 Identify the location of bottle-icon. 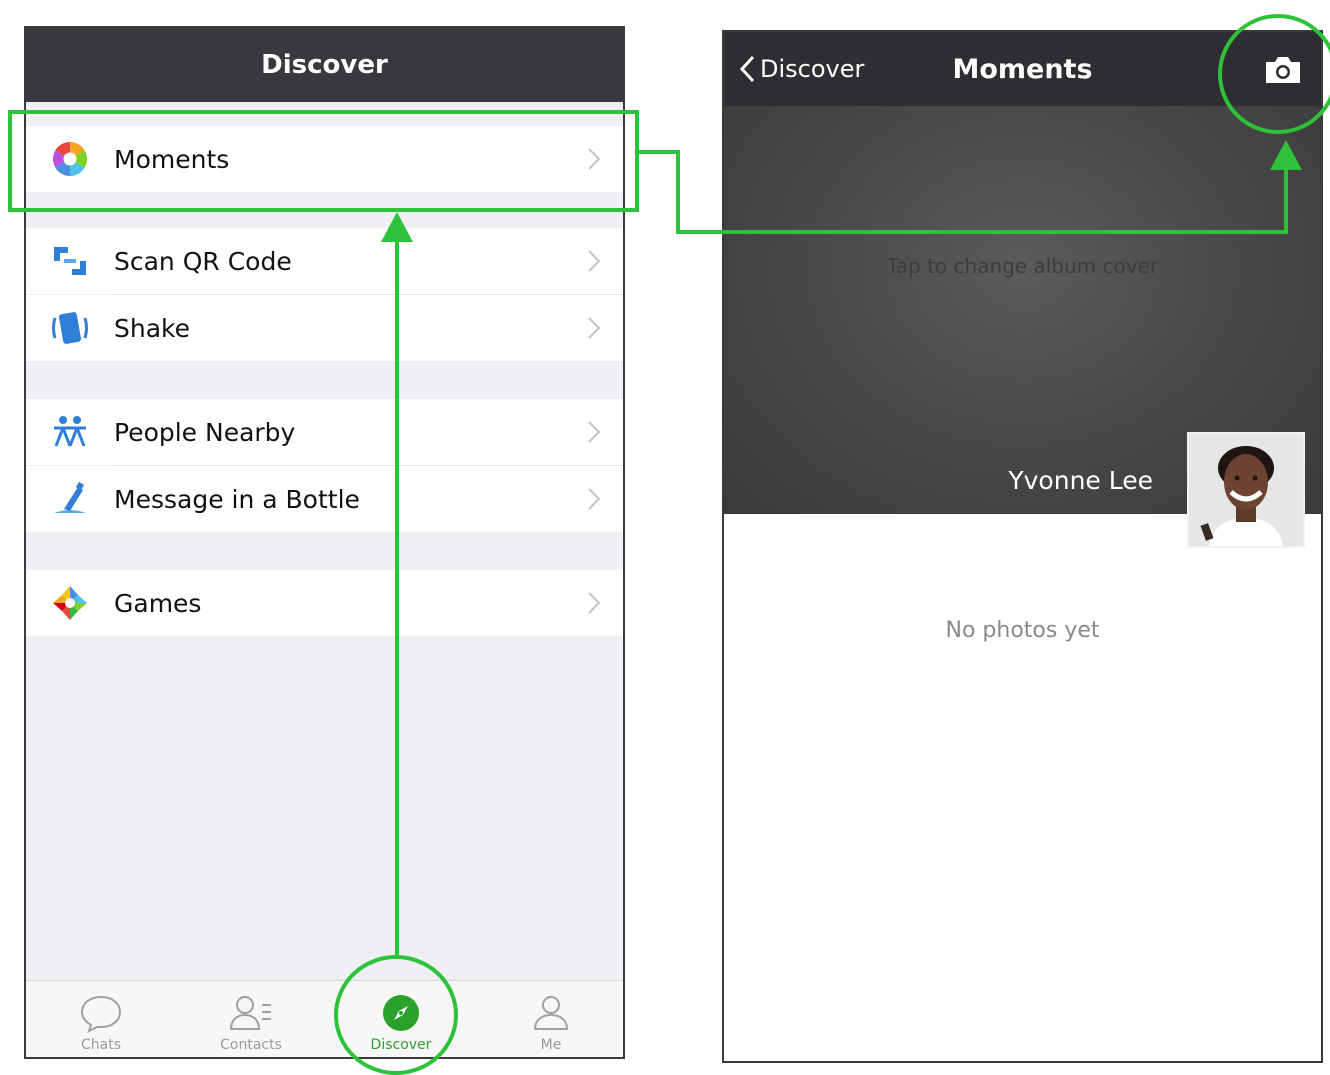
(70, 497).